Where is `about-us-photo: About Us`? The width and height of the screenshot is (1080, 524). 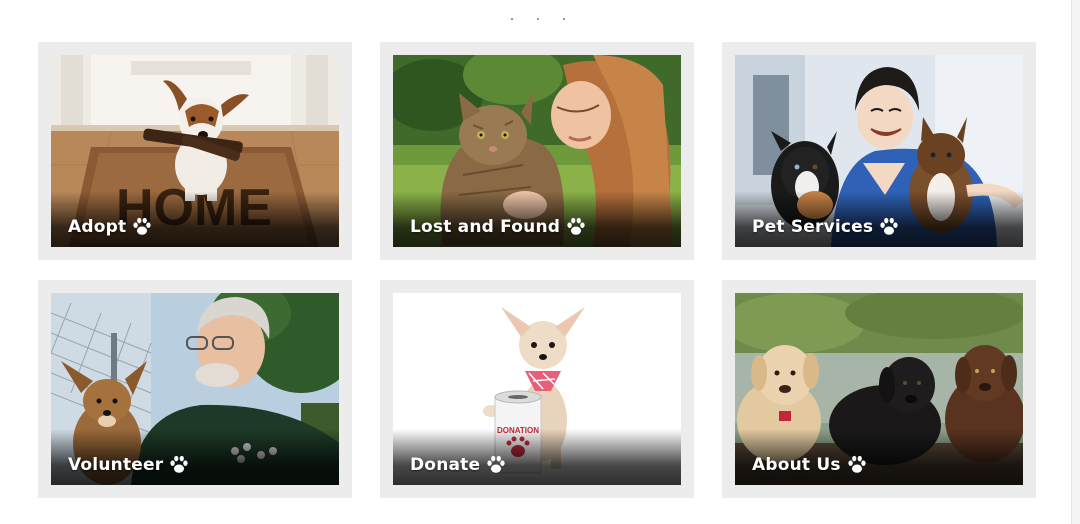
about-us-photo: About Us is located at coordinates (879, 389).